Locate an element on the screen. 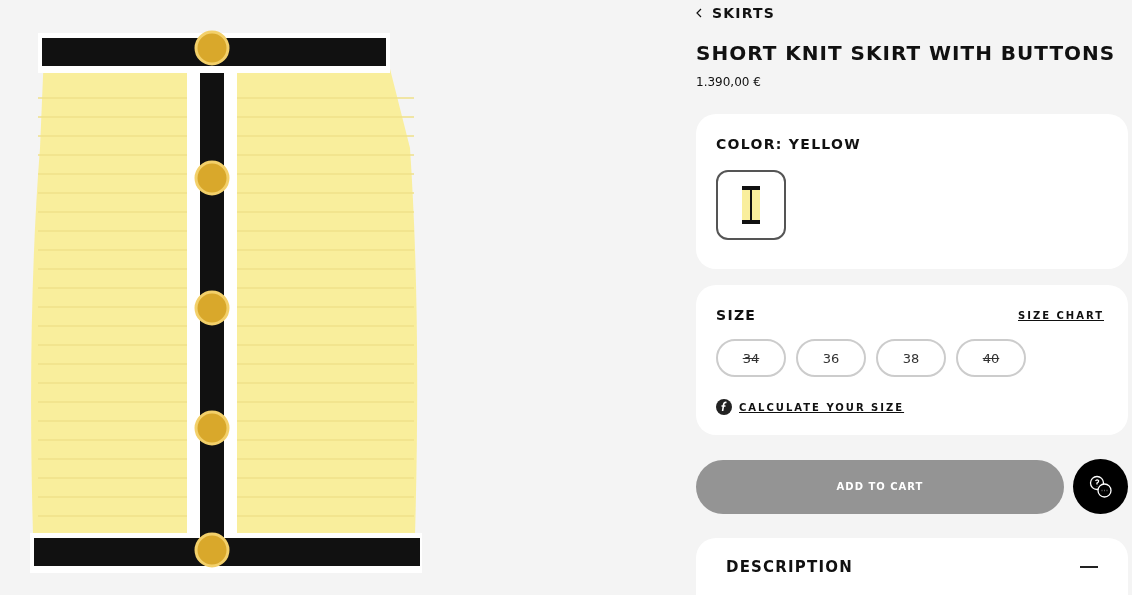  size-option: 36 is located at coordinates (831, 358).